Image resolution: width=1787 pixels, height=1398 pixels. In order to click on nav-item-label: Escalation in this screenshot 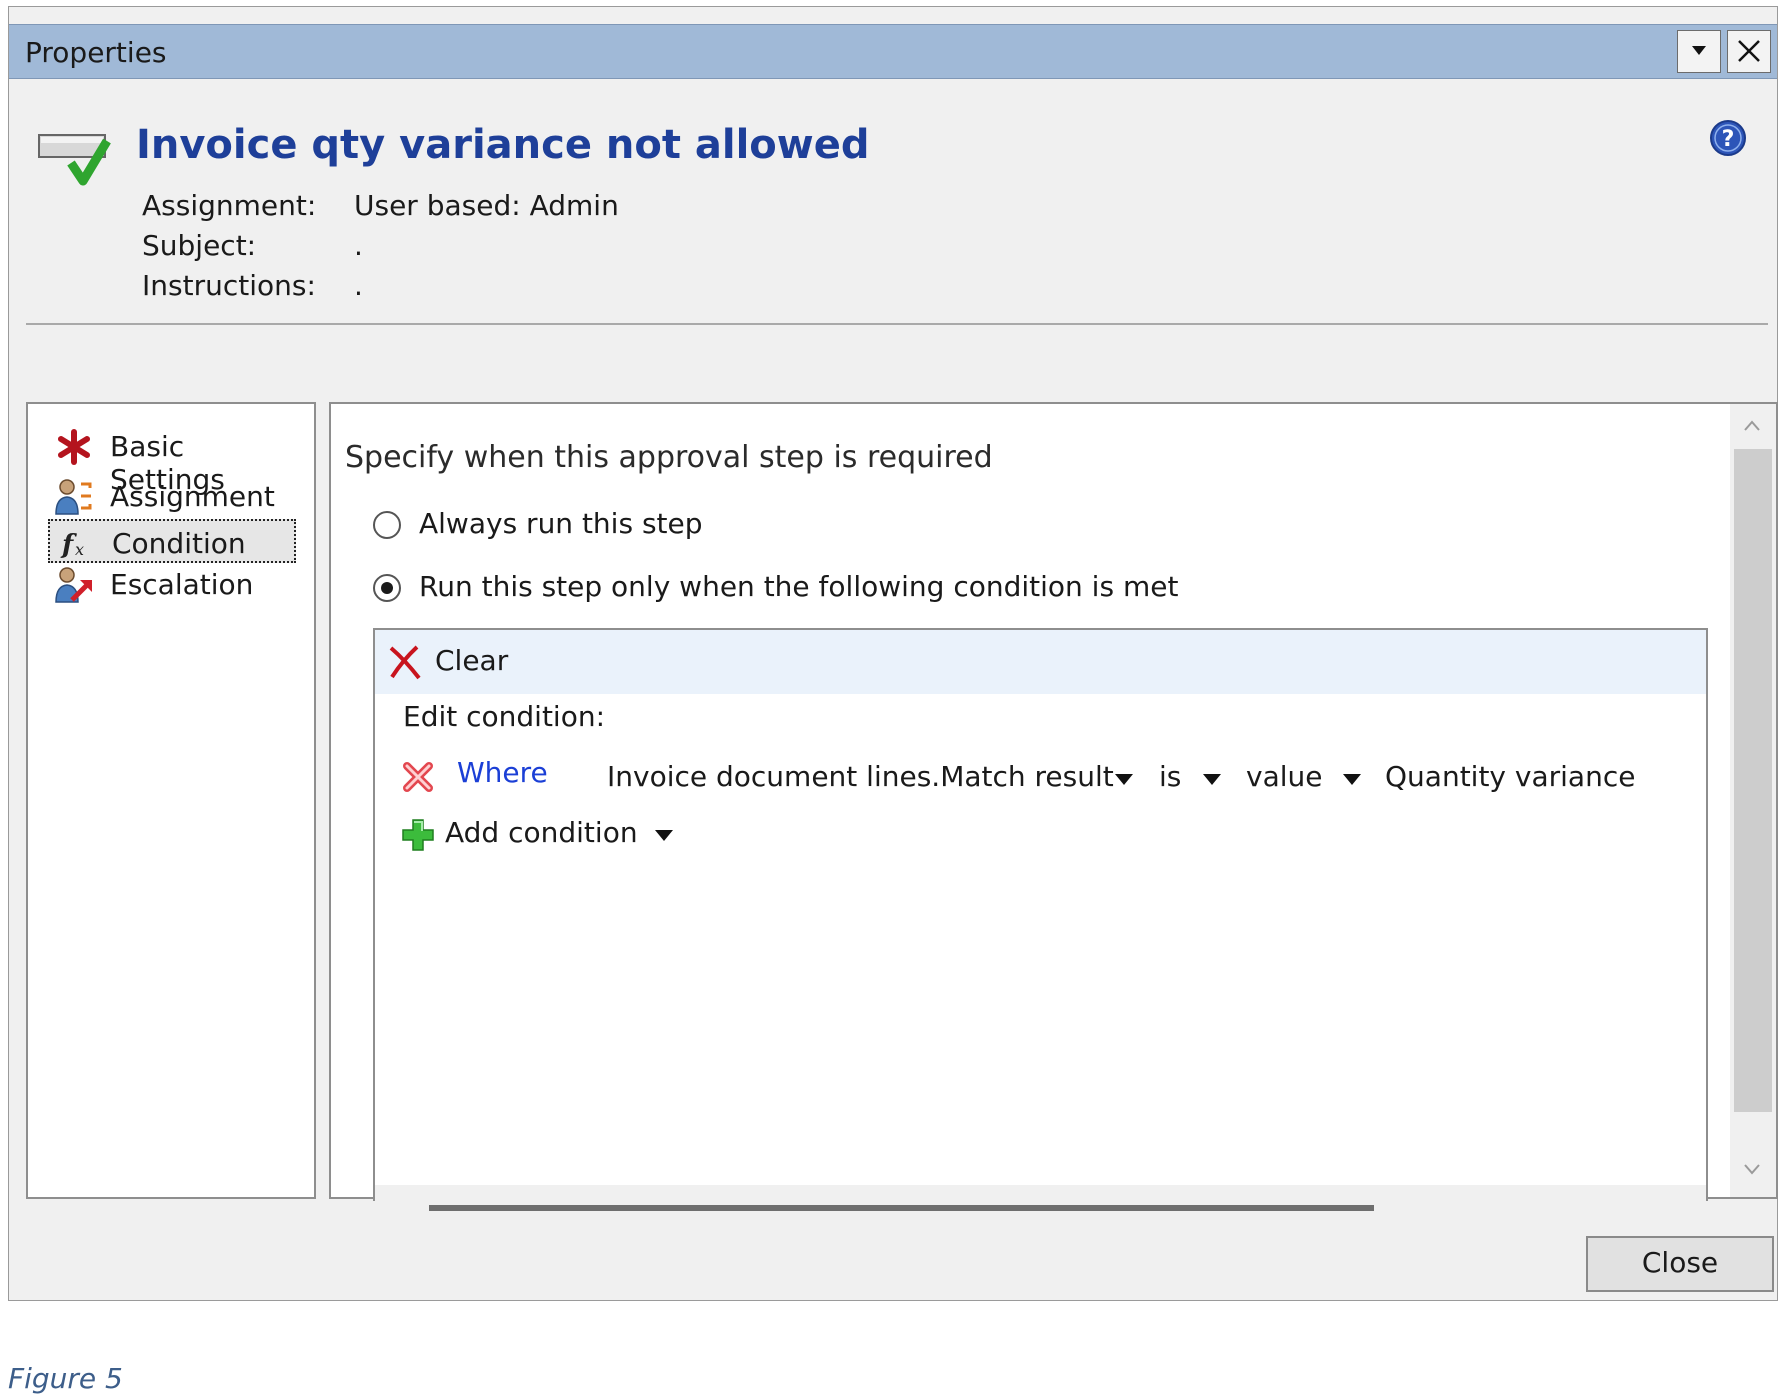, I will do `click(182, 584)`.